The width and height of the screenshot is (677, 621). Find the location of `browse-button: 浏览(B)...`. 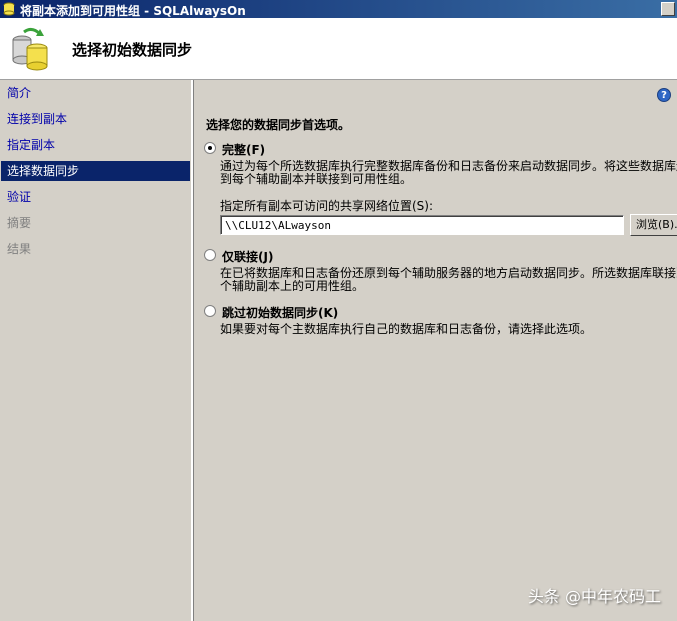

browse-button: 浏览(B)... is located at coordinates (653, 225).